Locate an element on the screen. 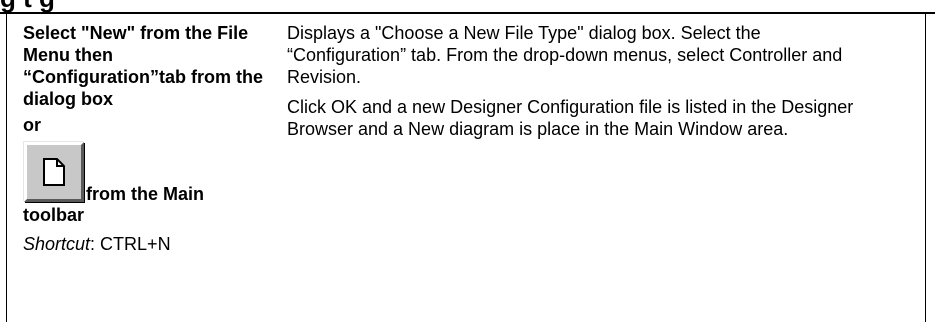  toolbar-button-row: from the Main is located at coordinates (148, 173).